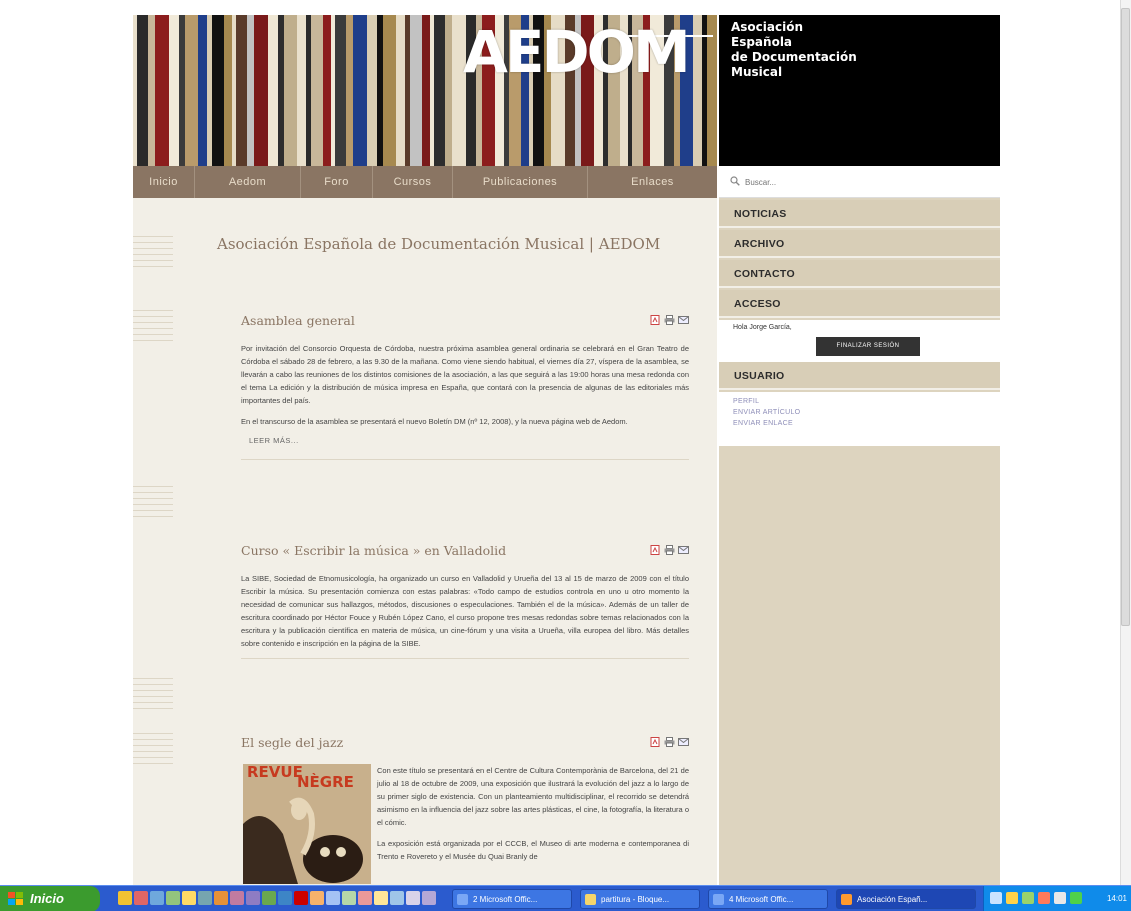 The width and height of the screenshot is (1131, 911). Describe the element at coordinates (153, 541) in the screenshot. I see `decorative-lines` at that location.